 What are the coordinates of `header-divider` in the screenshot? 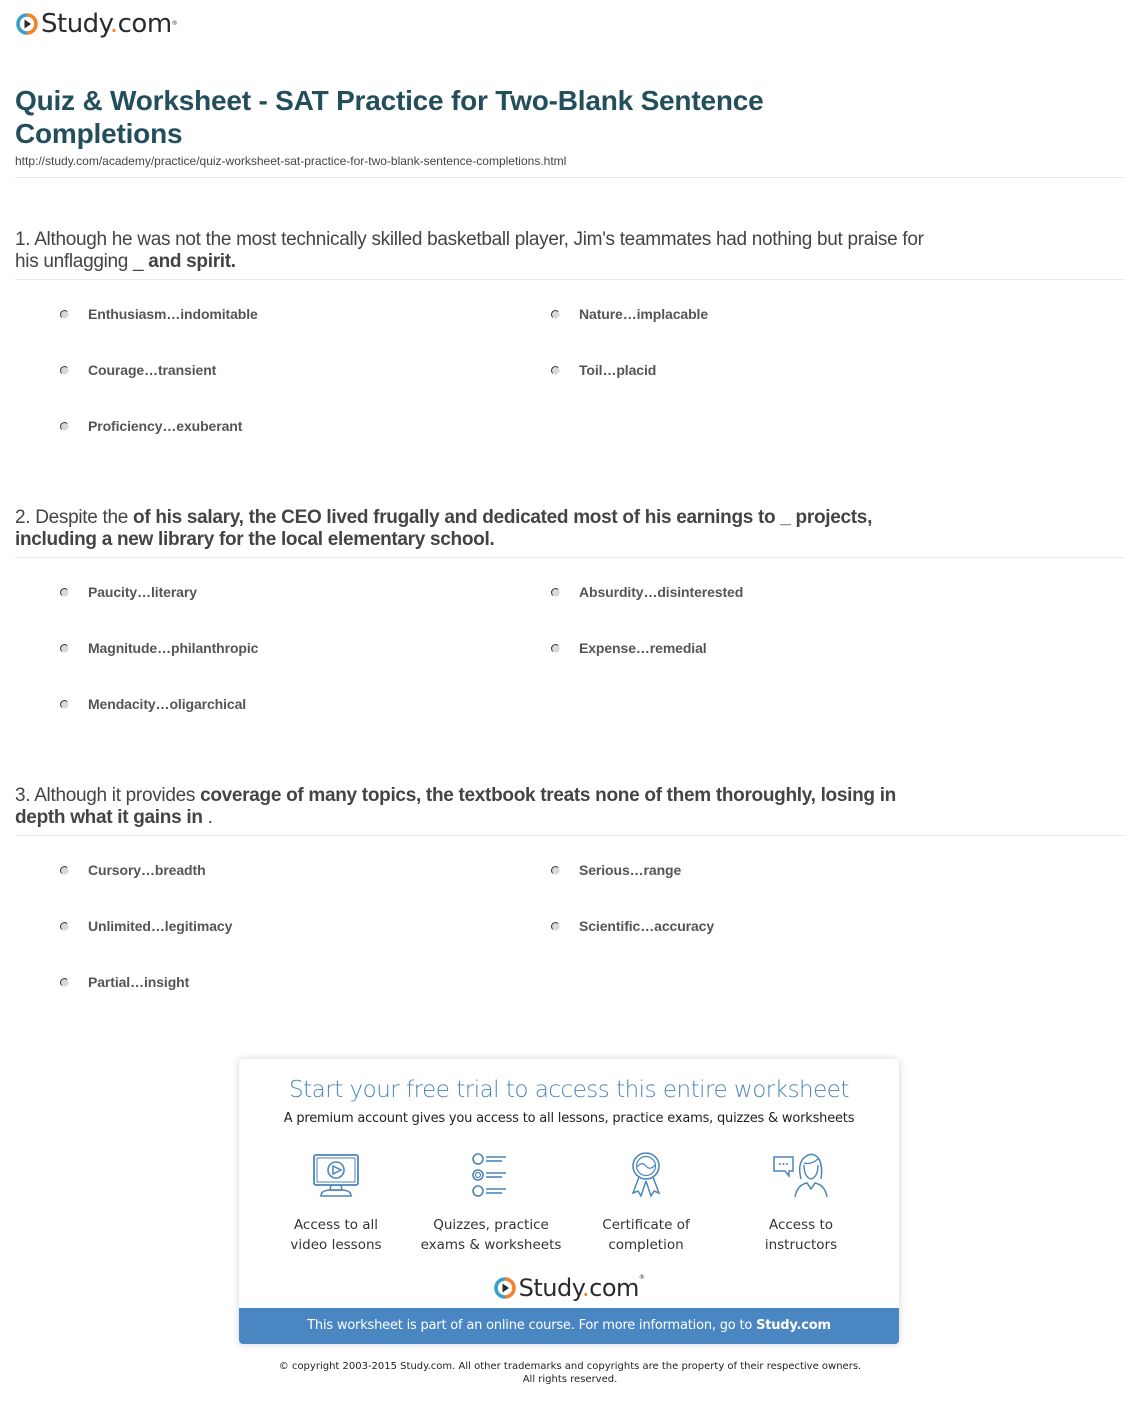 It's located at (570, 177).